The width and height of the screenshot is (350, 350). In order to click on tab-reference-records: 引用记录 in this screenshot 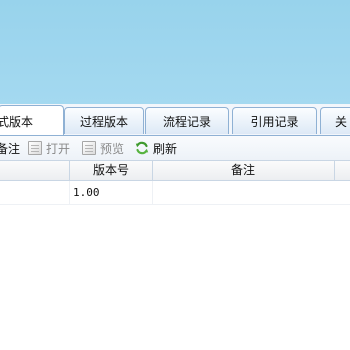, I will do `click(274, 120)`.